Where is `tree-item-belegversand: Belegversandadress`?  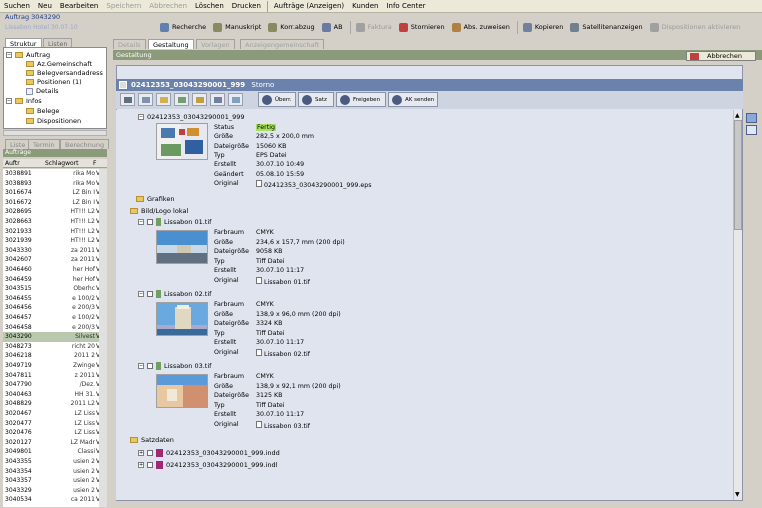
tree-item-belegversand: Belegversandadress is located at coordinates (64, 73).